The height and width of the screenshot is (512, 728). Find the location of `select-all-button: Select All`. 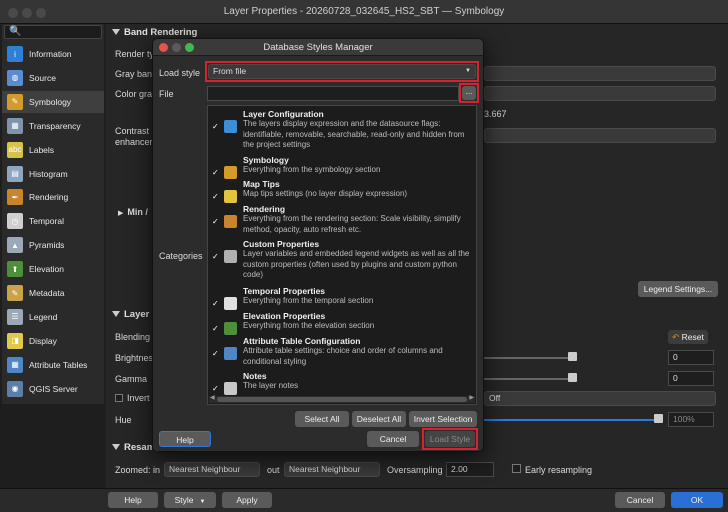

select-all-button: Select All is located at coordinates (322, 419).